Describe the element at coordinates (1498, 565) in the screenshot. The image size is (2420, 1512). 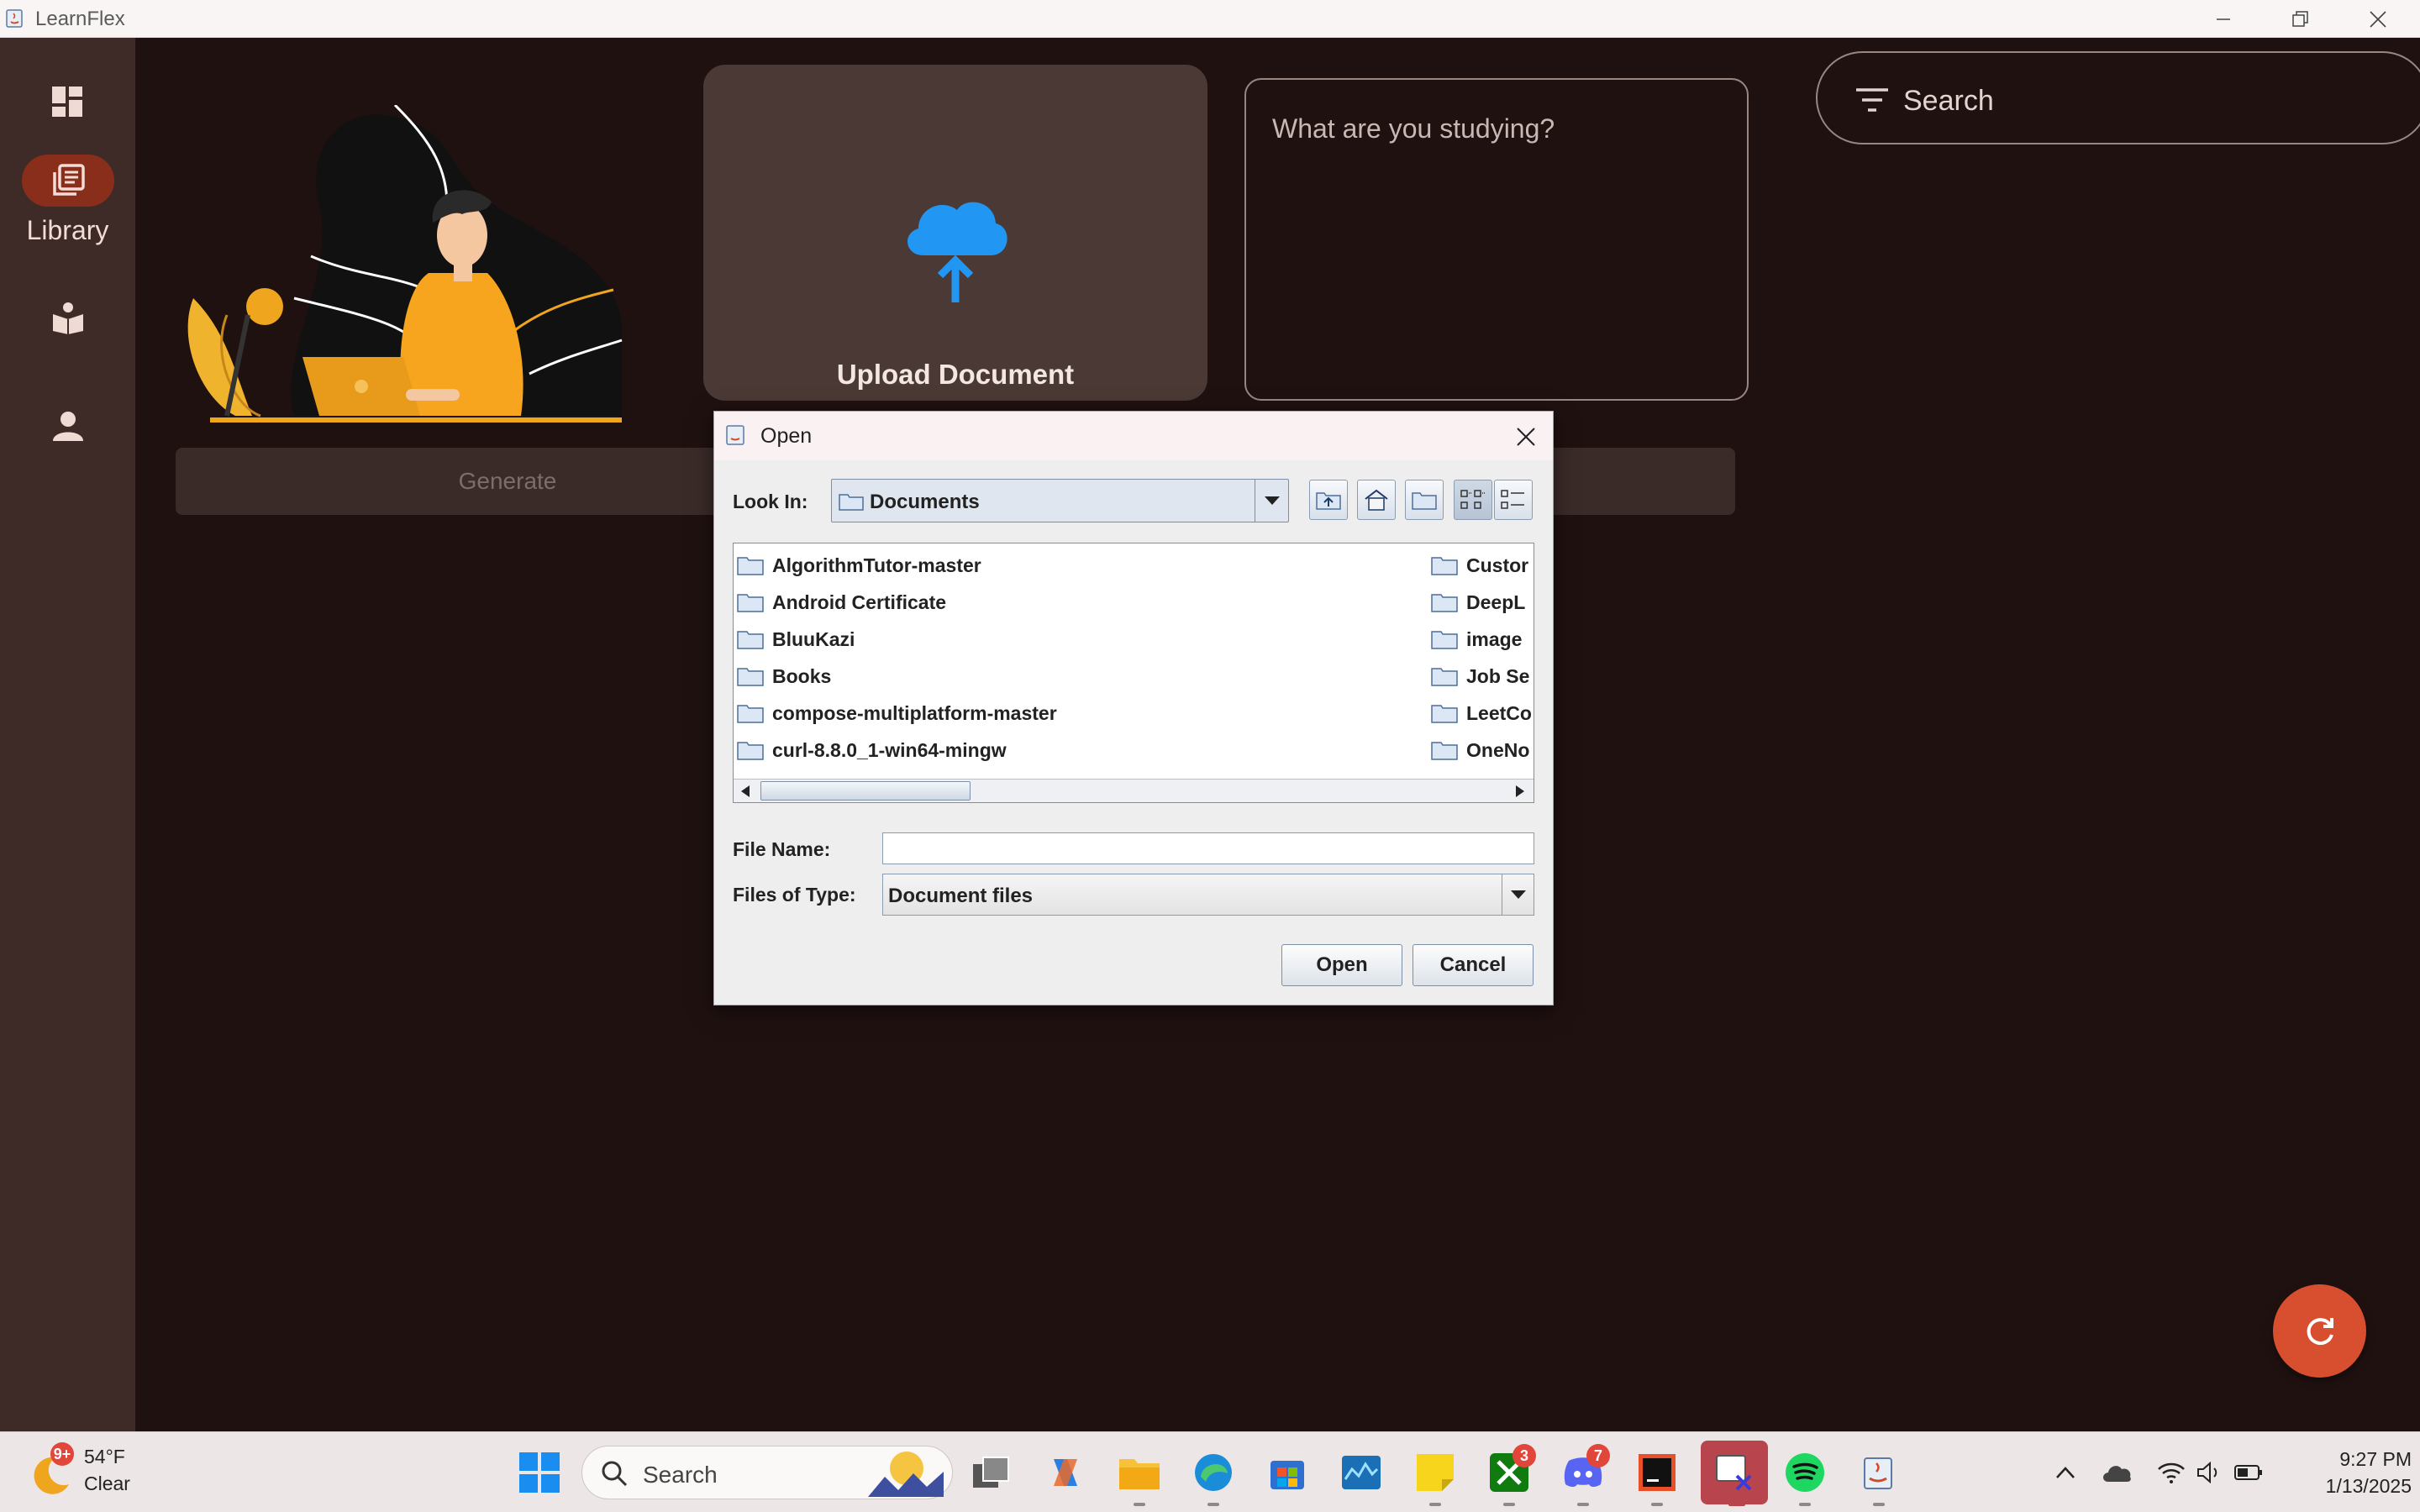
I see `file-name: Custor` at that location.